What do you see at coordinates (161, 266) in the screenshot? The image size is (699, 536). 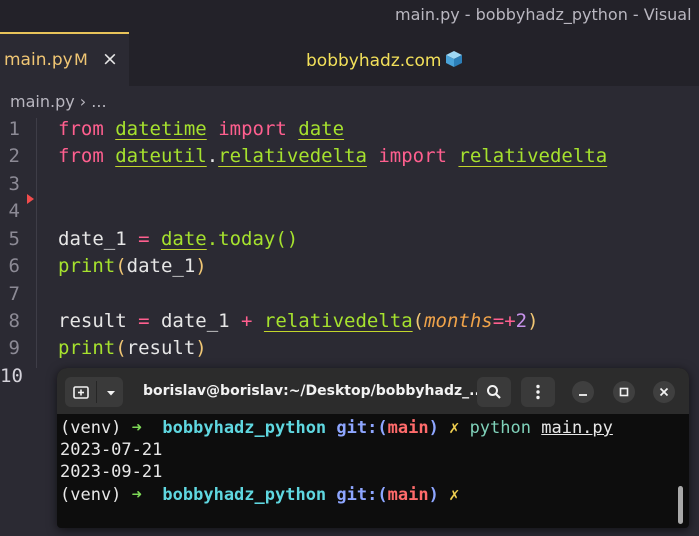 I see `argument: date_1` at bounding box center [161, 266].